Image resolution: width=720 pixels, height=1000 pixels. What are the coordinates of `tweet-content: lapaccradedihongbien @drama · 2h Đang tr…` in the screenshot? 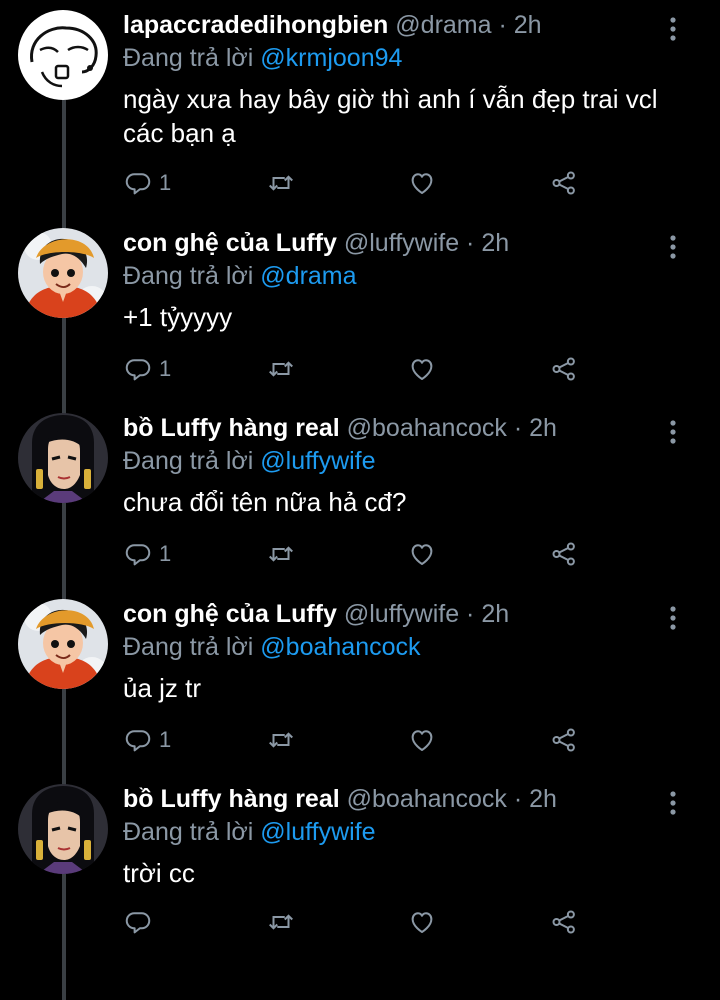 It's located at (396, 79).